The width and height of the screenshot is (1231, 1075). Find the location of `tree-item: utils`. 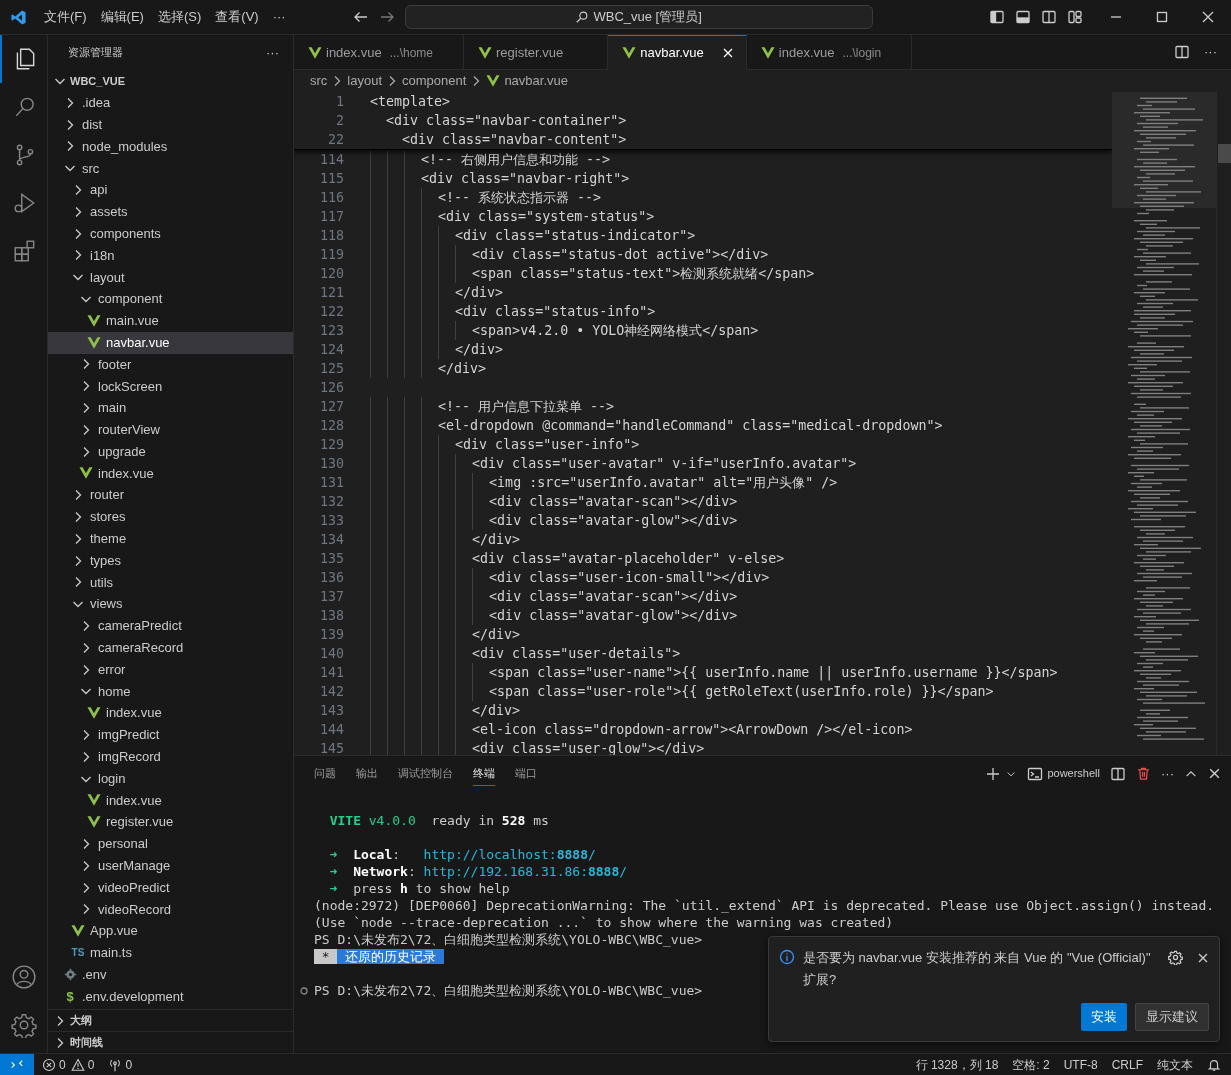

tree-item: utils is located at coordinates (170, 582).